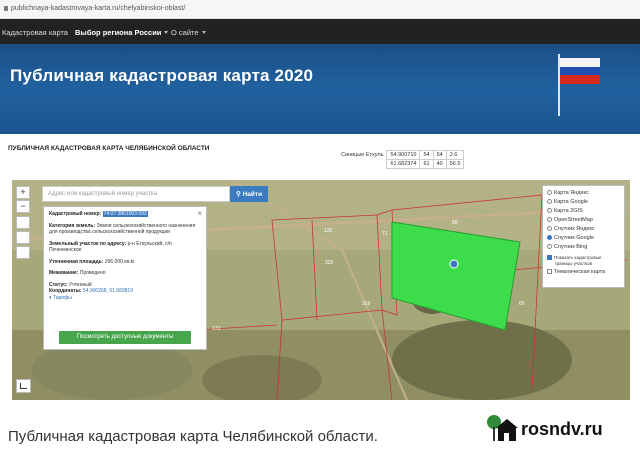  What do you see at coordinates (23, 252) in the screenshot?
I see `print-icon` at bounding box center [23, 252].